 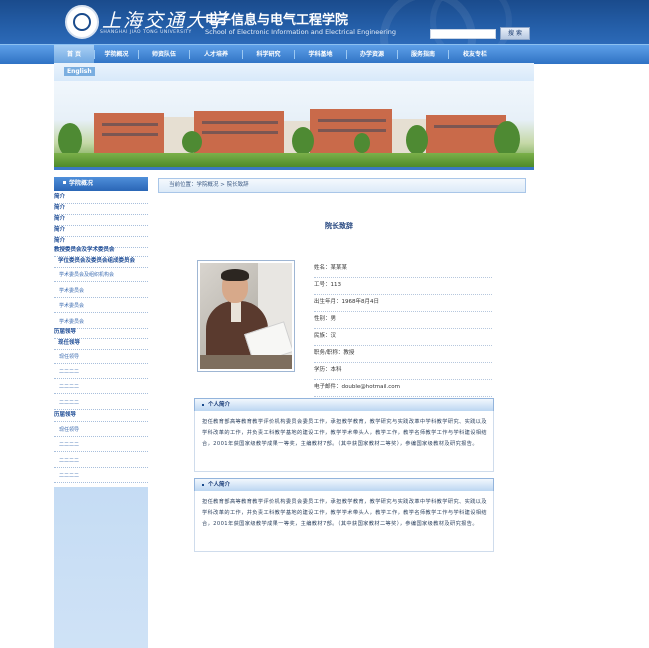 What do you see at coordinates (403, 303) in the screenshot?
I see `profile-birth: 出生年月：1968年8月4日` at bounding box center [403, 303].